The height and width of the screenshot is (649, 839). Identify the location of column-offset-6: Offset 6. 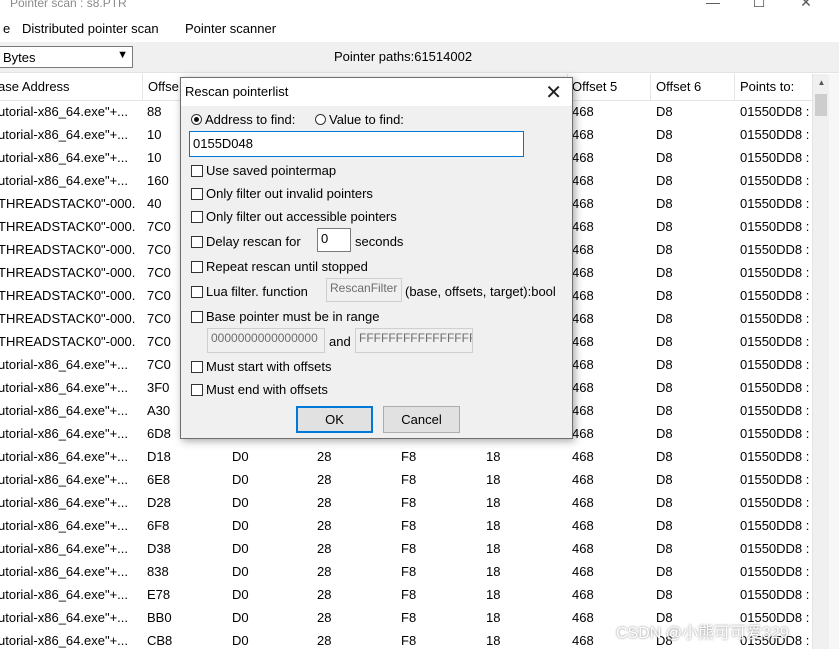
(678, 86).